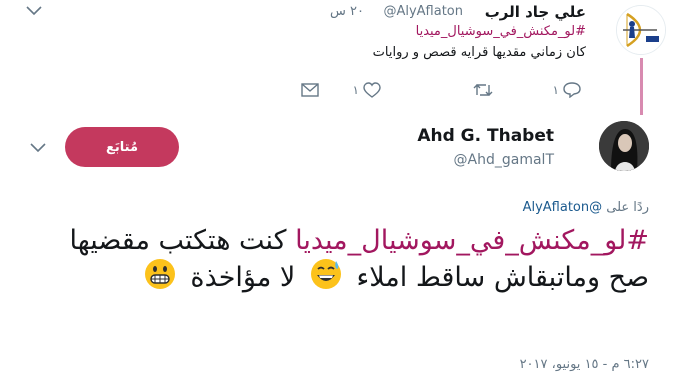 Image resolution: width=686 pixels, height=387 pixels. Describe the element at coordinates (479, 52) in the screenshot. I see `parent-tweet-text: كان زماني مقديها قرايه قصص و روايات` at that location.